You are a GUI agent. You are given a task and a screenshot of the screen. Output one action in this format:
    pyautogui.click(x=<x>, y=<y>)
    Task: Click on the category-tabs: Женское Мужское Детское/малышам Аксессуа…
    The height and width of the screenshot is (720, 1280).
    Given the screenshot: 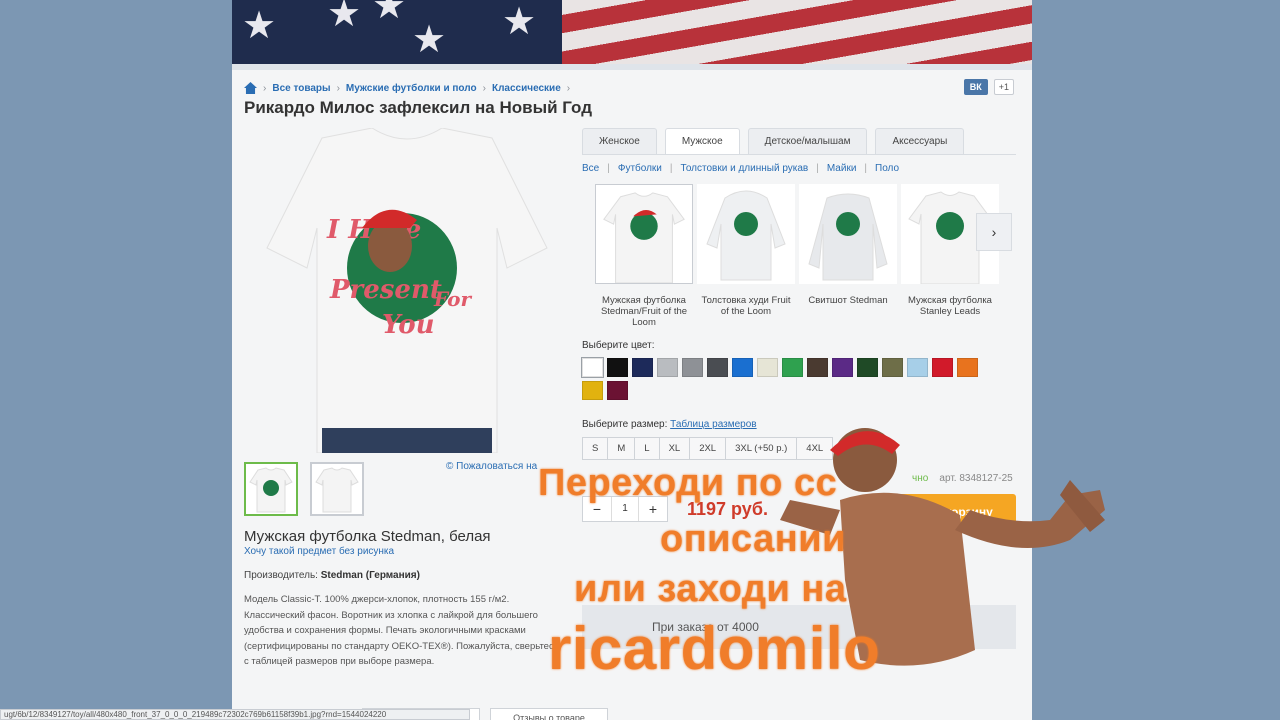 What is the action you would take?
    pyautogui.click(x=773, y=141)
    